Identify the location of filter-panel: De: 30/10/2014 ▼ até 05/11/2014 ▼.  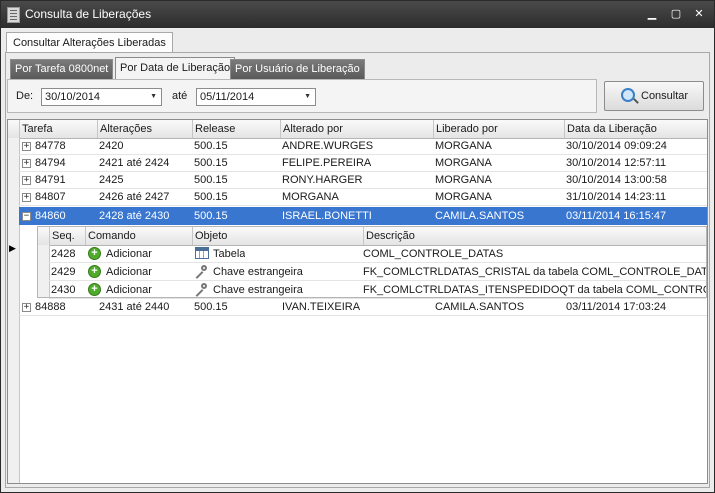
(302, 96).